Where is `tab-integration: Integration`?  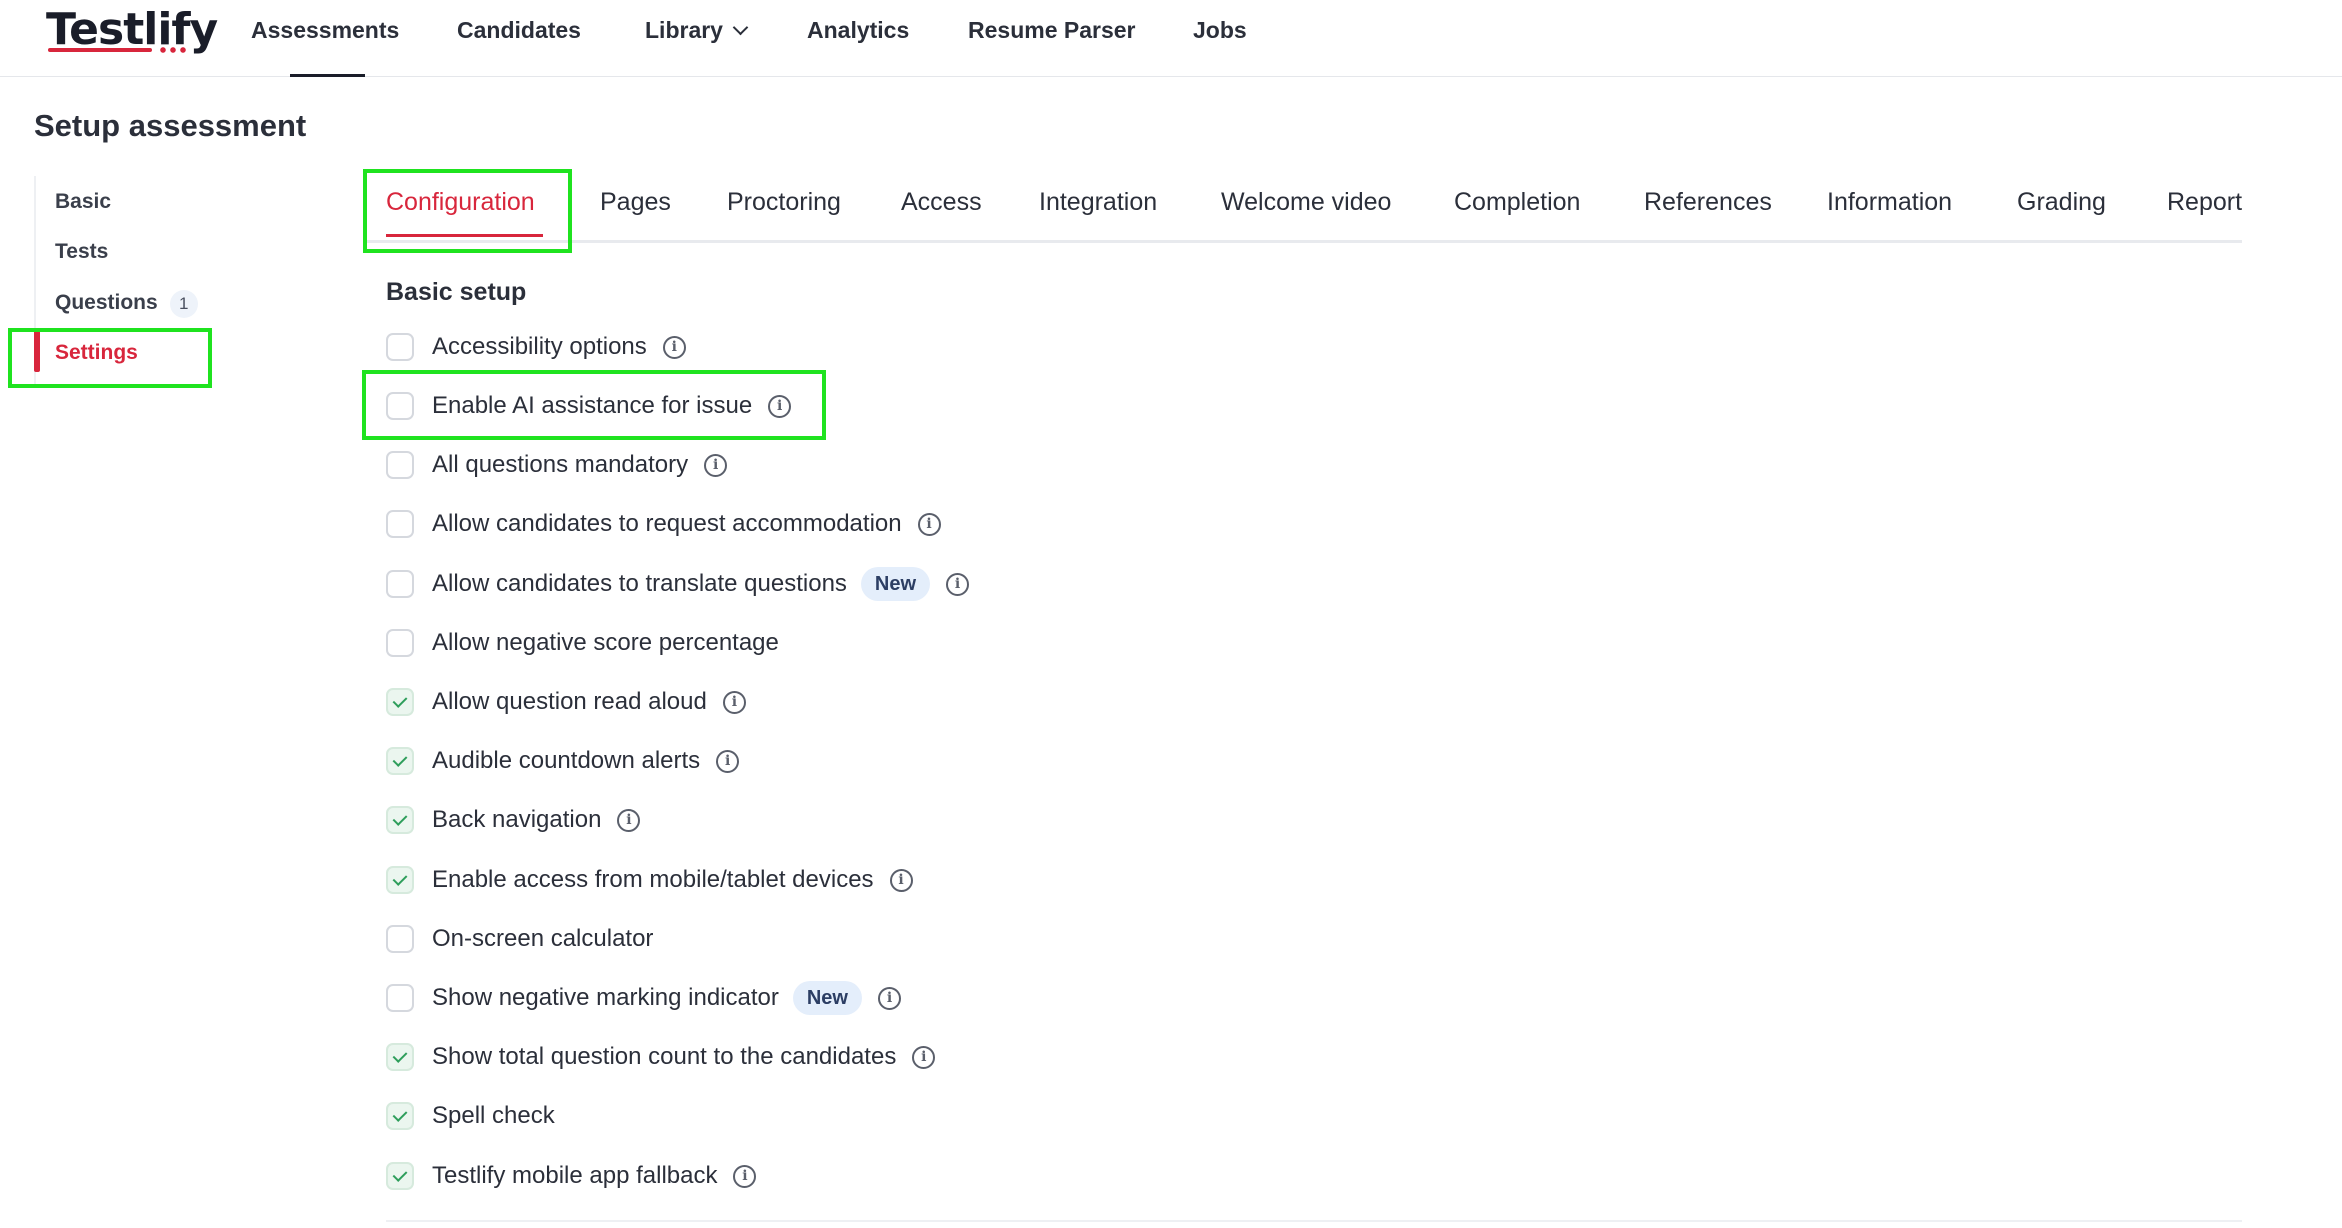
tab-integration: Integration is located at coordinates (1098, 202).